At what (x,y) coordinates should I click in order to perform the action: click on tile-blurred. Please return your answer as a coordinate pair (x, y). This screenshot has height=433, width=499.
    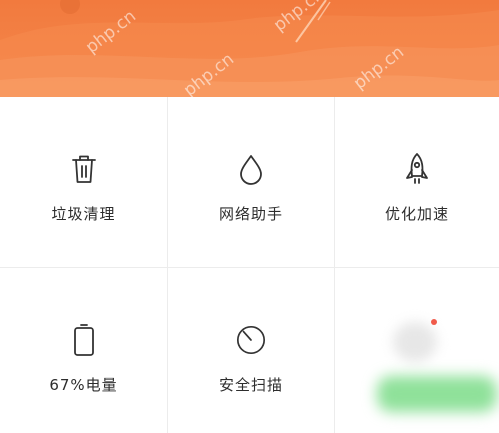
    Looking at the image, I should click on (417, 350).